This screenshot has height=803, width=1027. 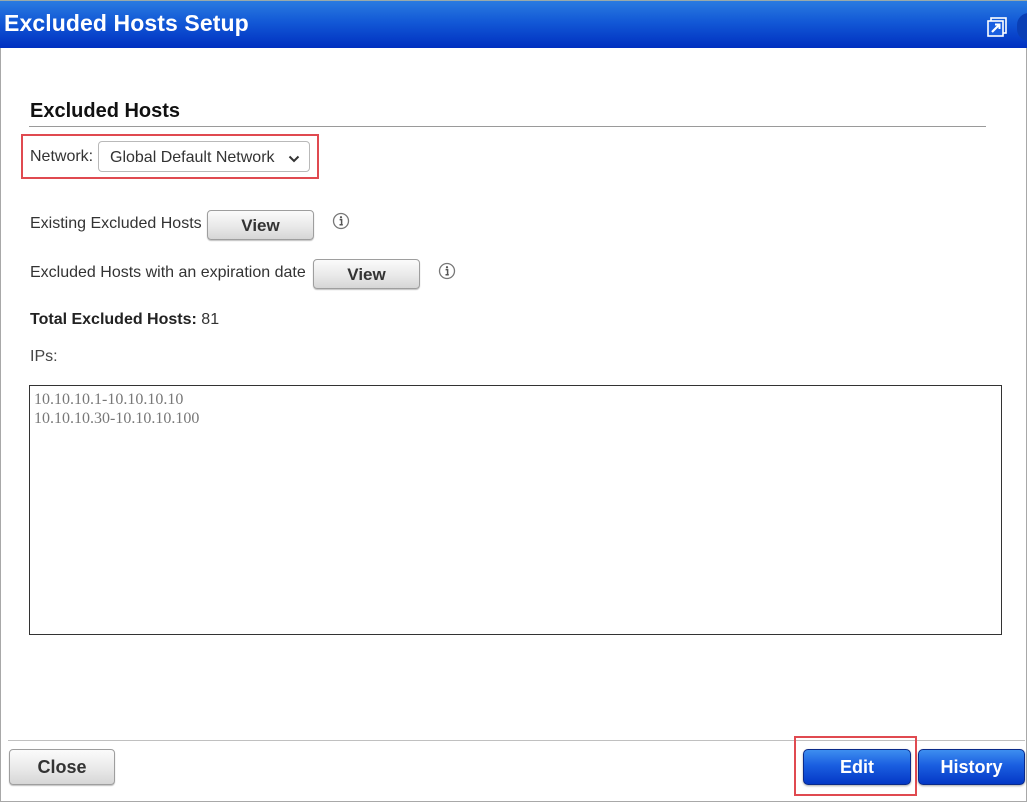 What do you see at coordinates (210, 319) in the screenshot?
I see `total-excluded-hosts-value: 81` at bounding box center [210, 319].